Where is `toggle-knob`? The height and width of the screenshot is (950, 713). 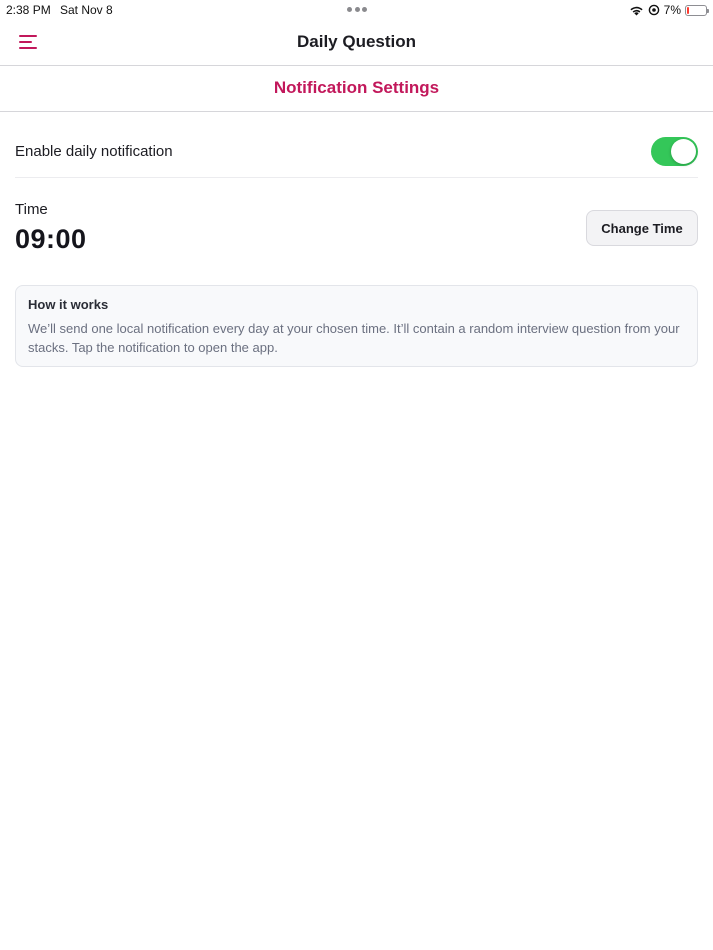
toggle-knob is located at coordinates (683, 151).